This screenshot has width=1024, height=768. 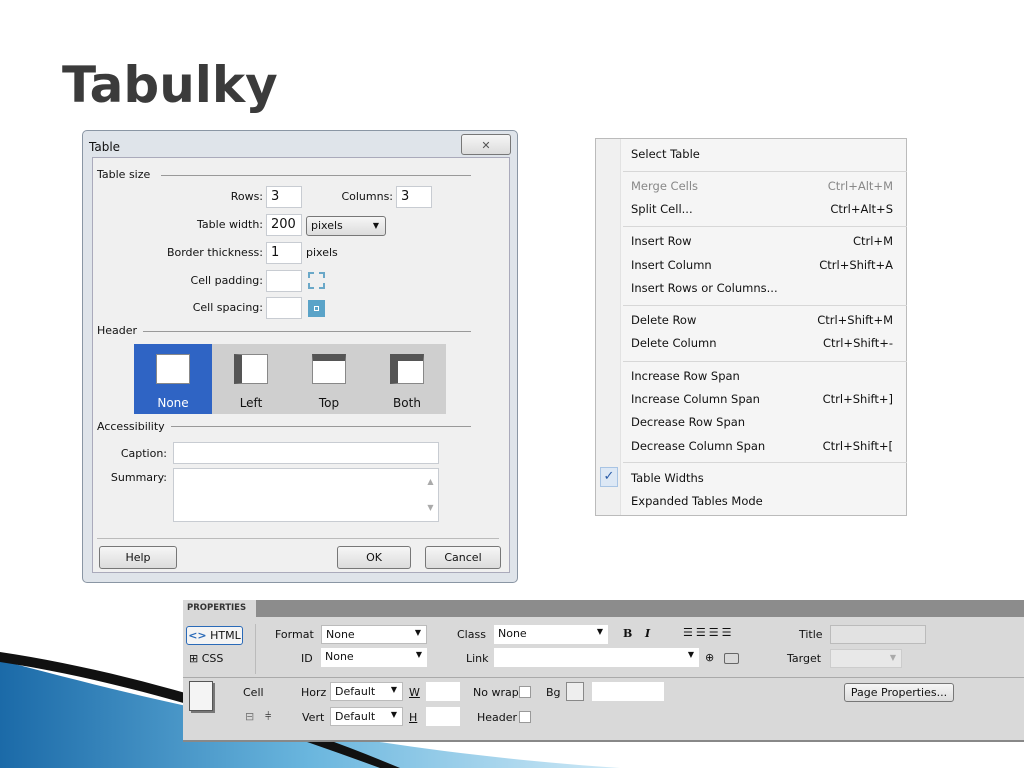 What do you see at coordinates (201, 696) in the screenshot?
I see `cell-icon` at bounding box center [201, 696].